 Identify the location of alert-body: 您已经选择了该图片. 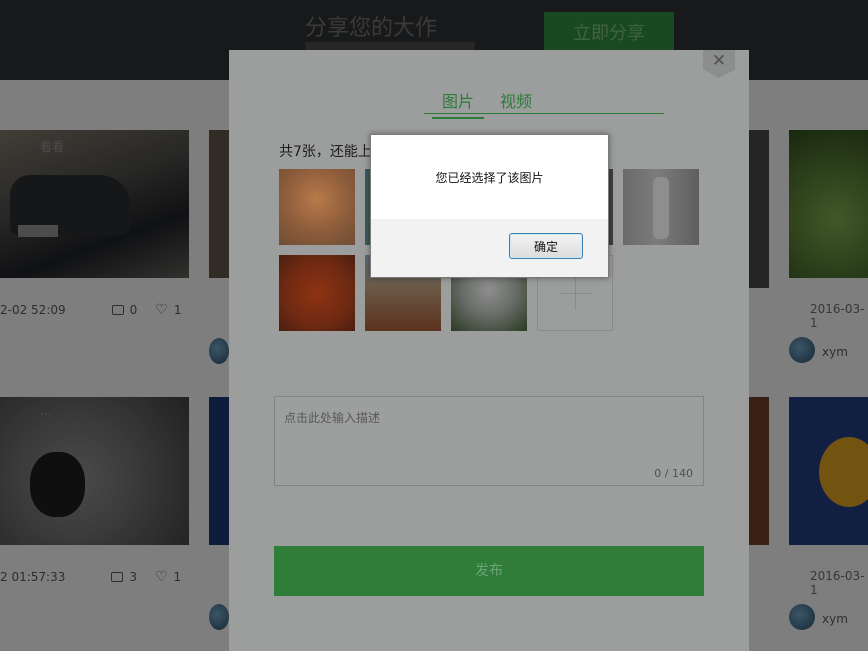
(489, 177).